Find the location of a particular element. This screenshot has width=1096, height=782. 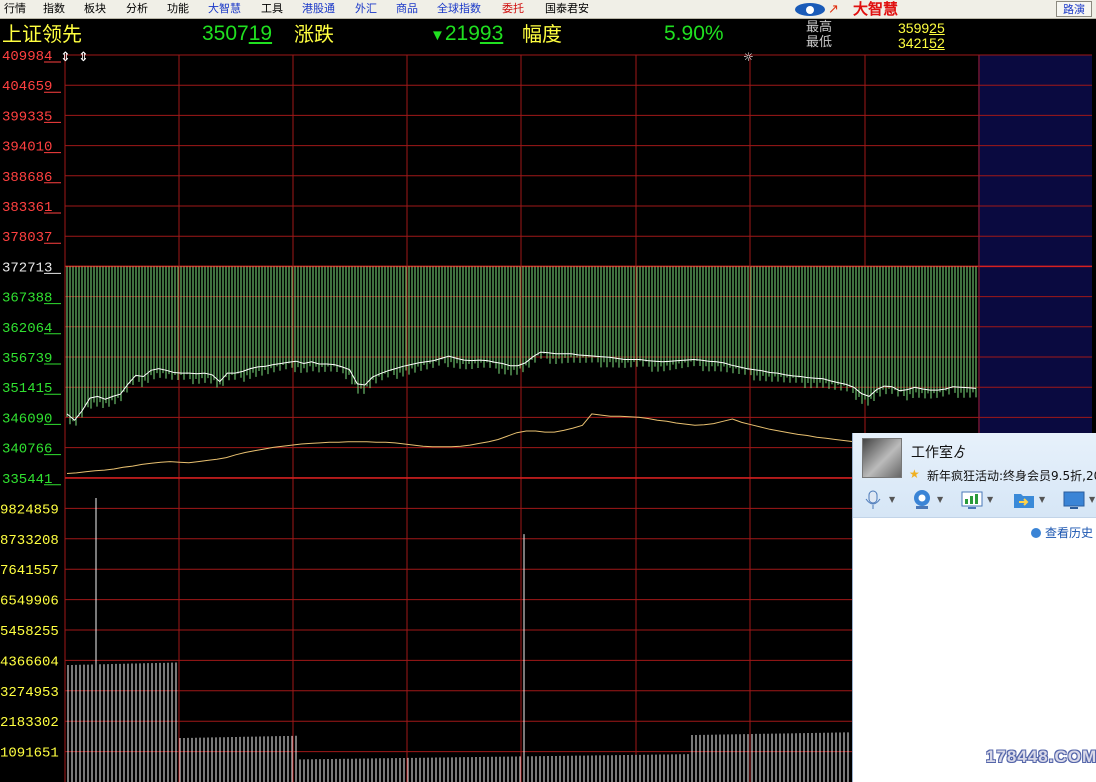

folder-arrow-icon is located at coordinates (1024, 501).